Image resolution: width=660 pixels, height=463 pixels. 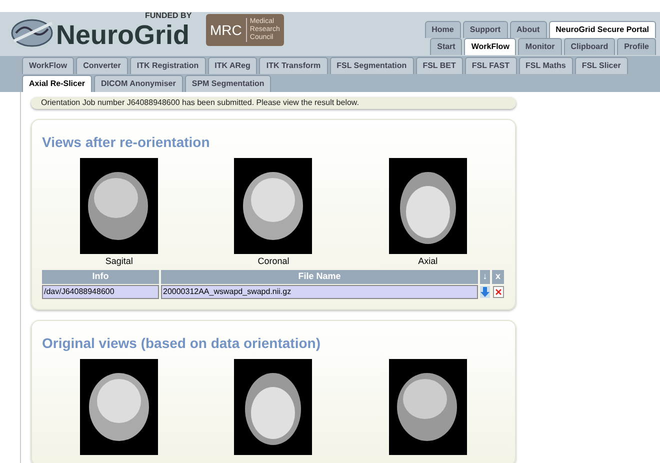 I want to click on tool-tab: Axial Re-Slicer, so click(x=57, y=83).